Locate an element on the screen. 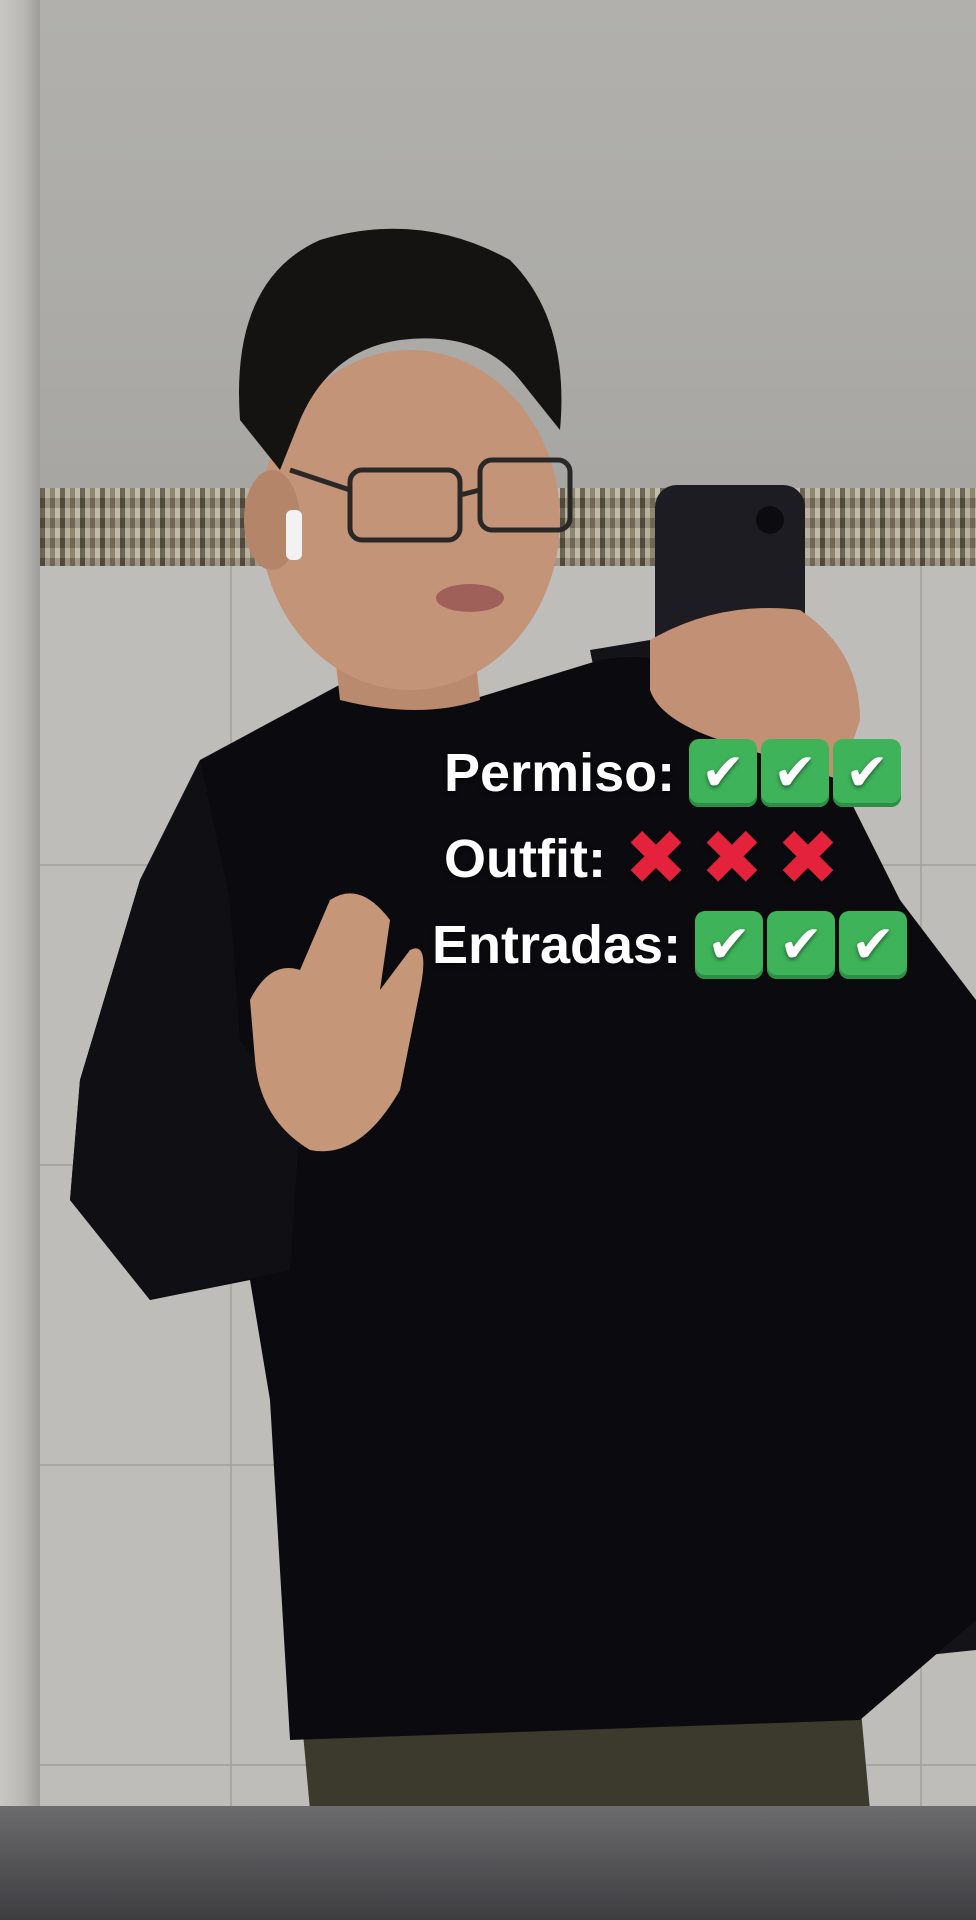 This screenshot has width=976, height=1920. overlay-line-permiso: Permiso: ✔ ✔ ✔ is located at coordinates (702, 773).